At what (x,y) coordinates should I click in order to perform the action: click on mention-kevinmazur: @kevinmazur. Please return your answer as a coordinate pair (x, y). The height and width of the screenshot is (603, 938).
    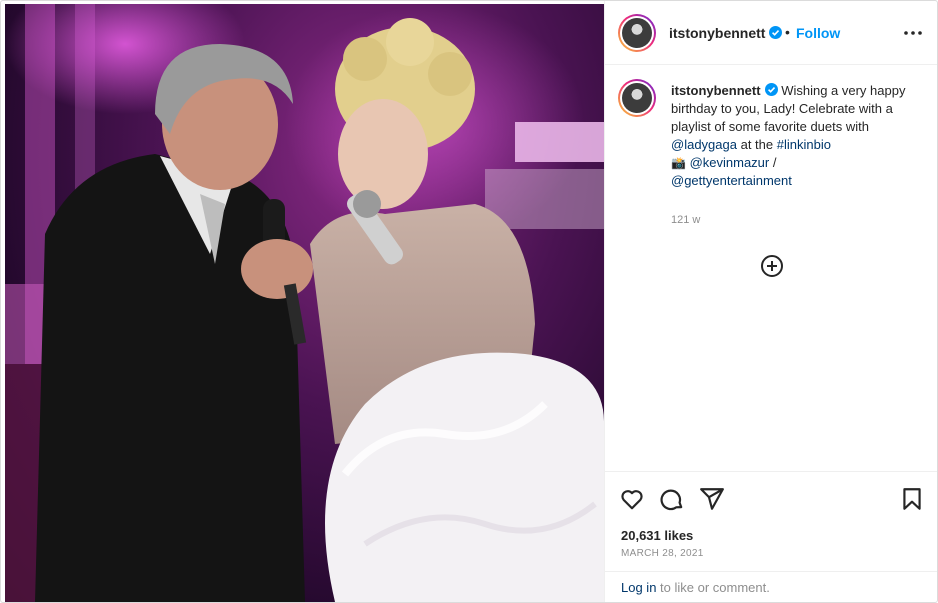
    Looking at the image, I should click on (730, 162).